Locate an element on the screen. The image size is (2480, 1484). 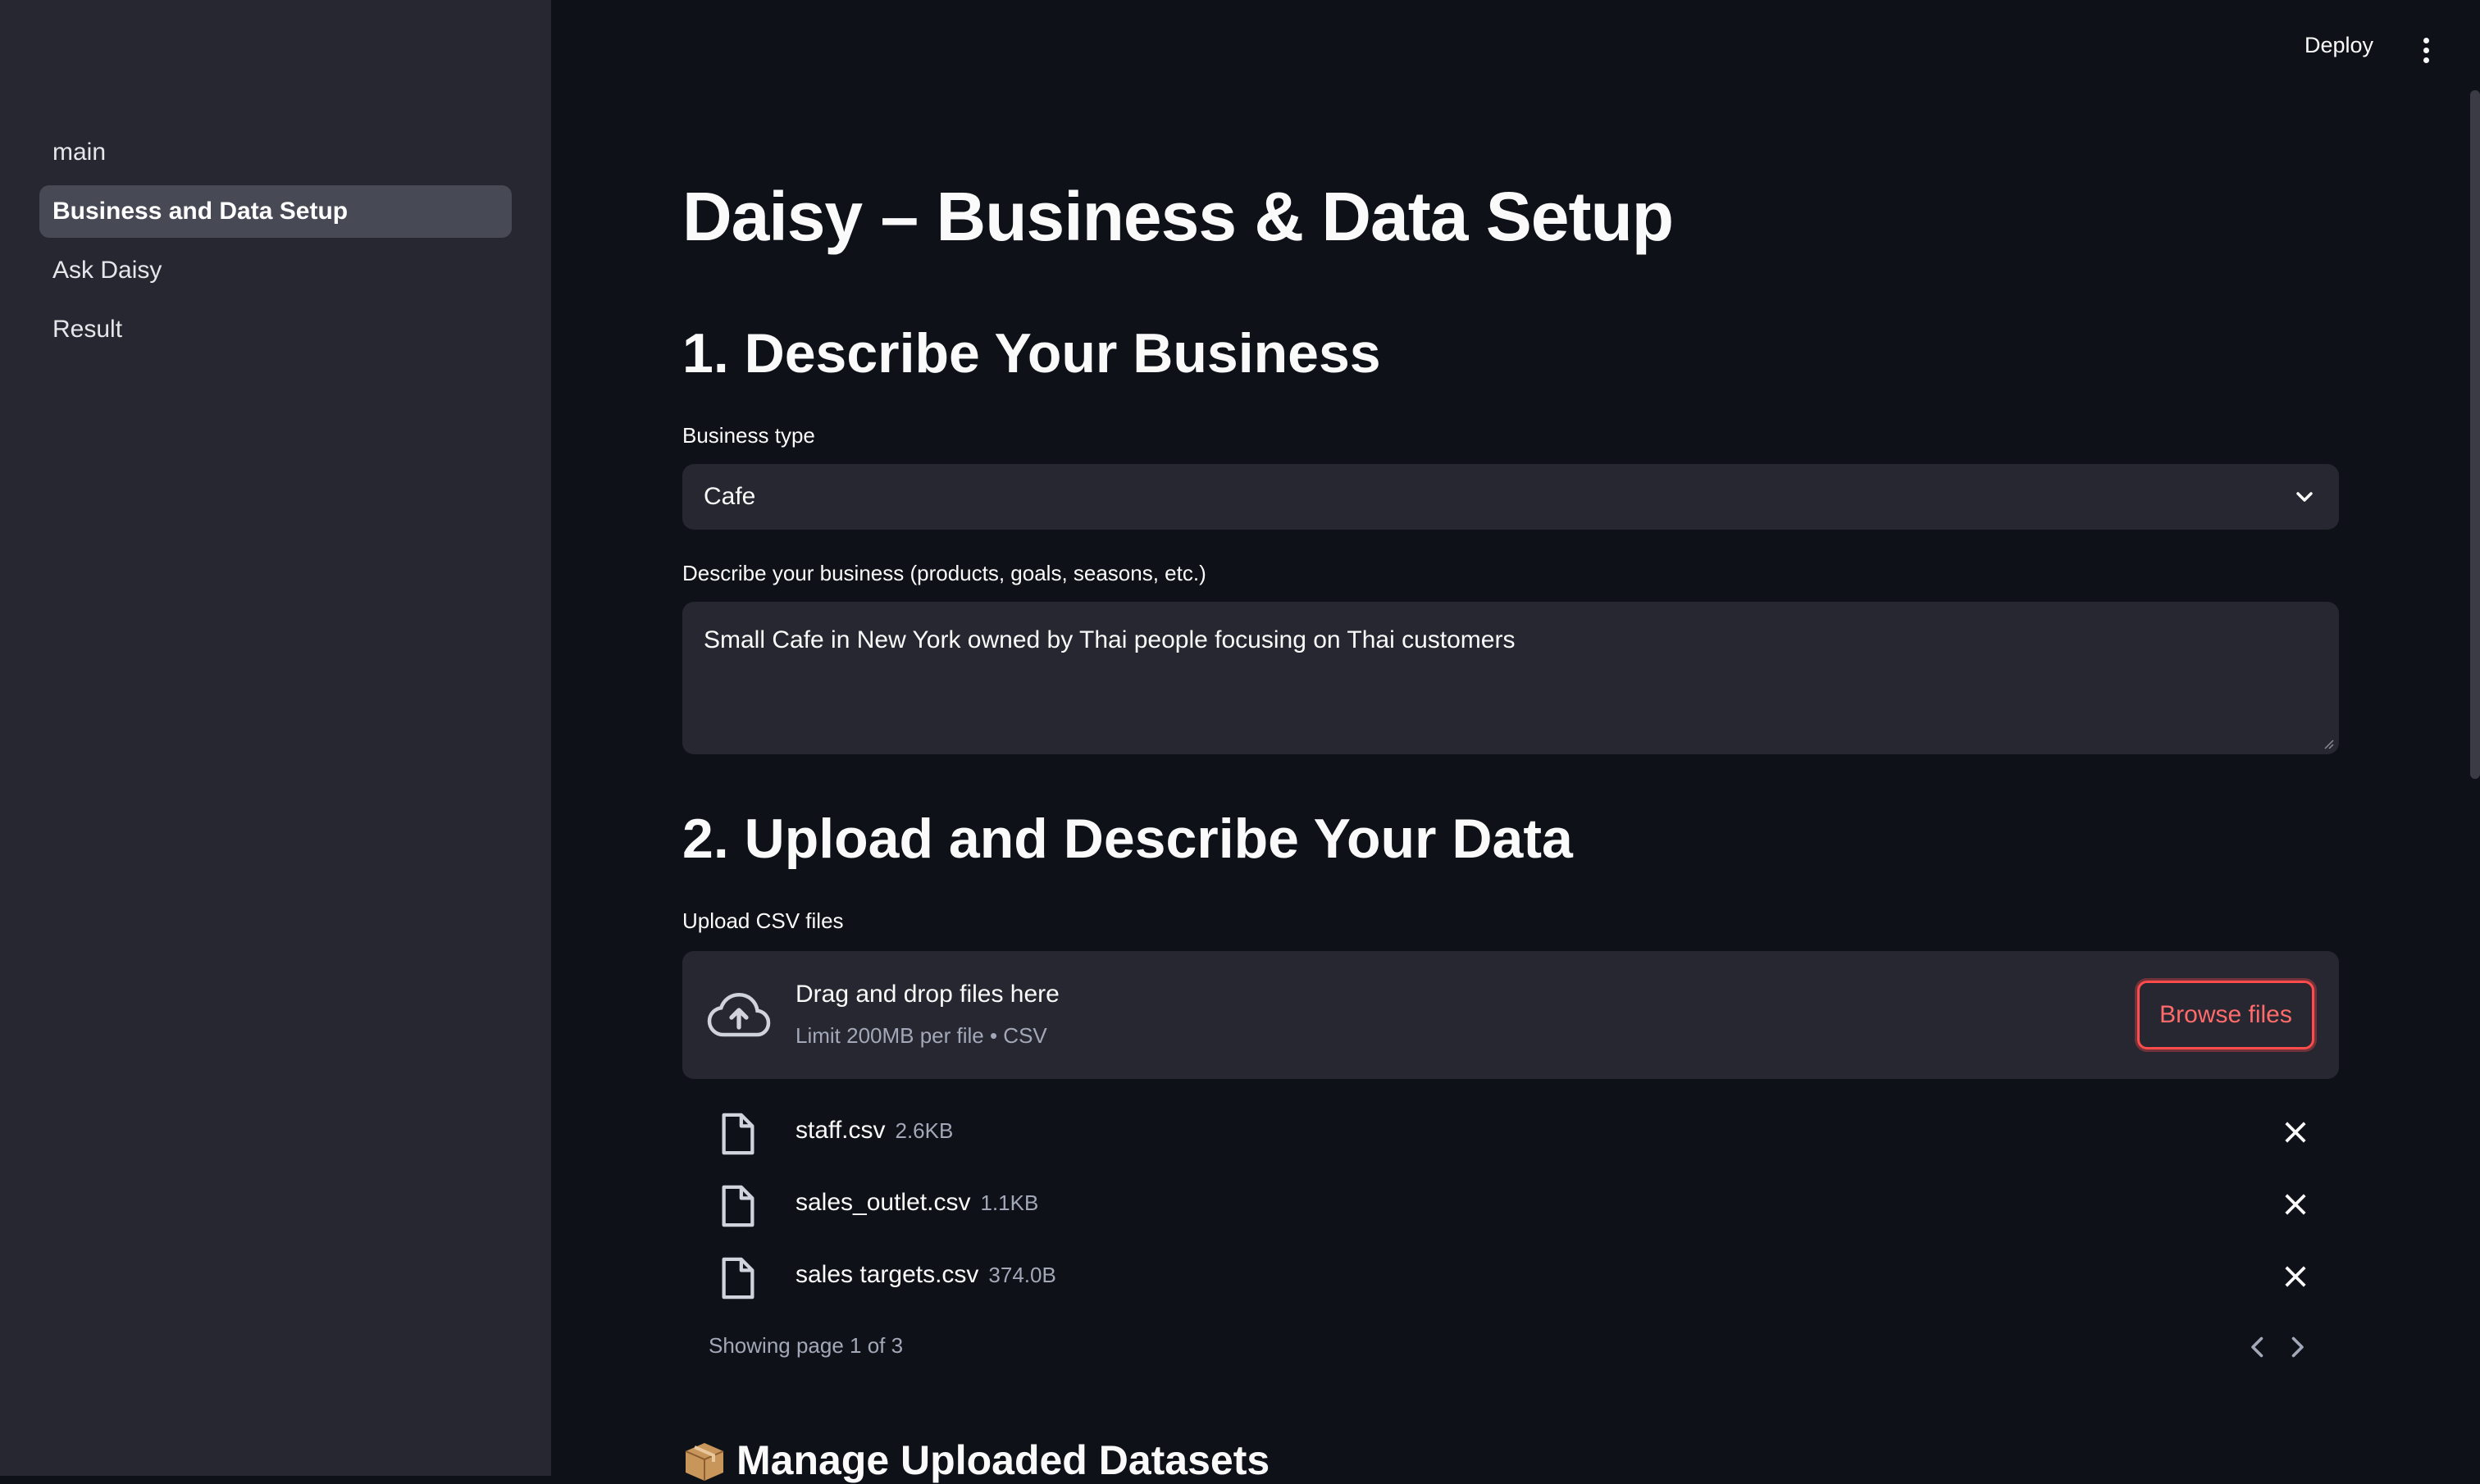
dropzone-subtitle: Limit 200MB per file • CSV is located at coordinates (921, 1035).